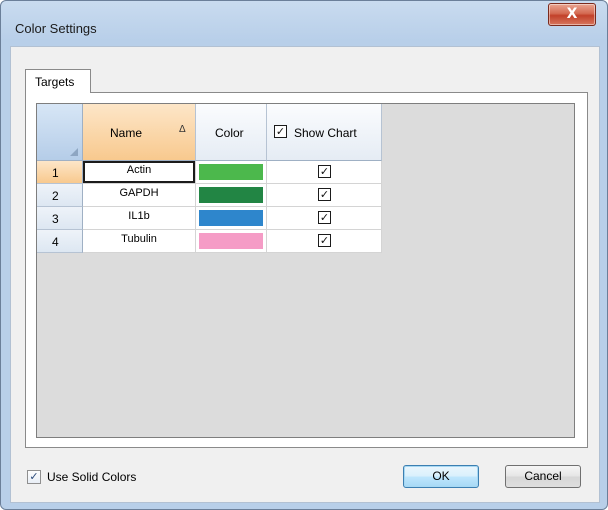 The image size is (608, 510). What do you see at coordinates (126, 133) in the screenshot?
I see `column-header-name-label: Name` at bounding box center [126, 133].